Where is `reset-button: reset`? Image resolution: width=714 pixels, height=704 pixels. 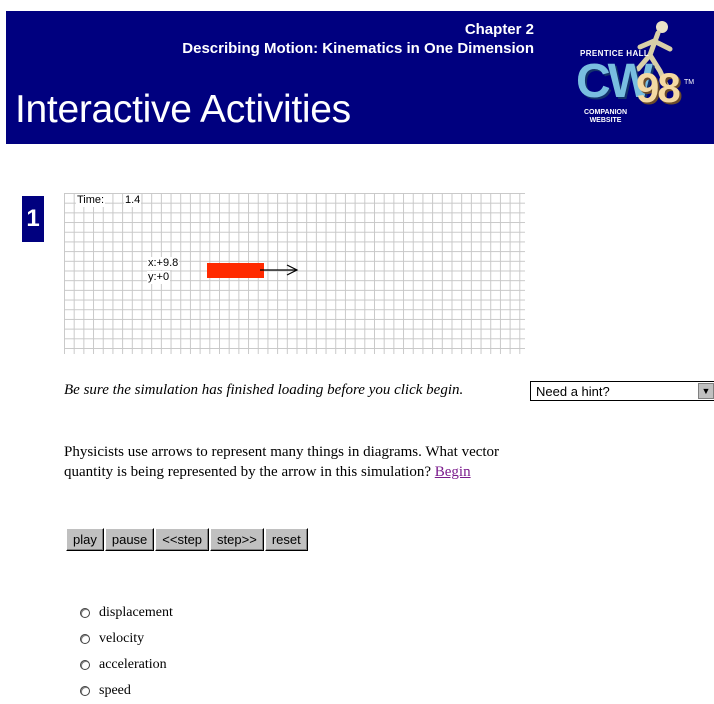 reset-button: reset is located at coordinates (286, 539).